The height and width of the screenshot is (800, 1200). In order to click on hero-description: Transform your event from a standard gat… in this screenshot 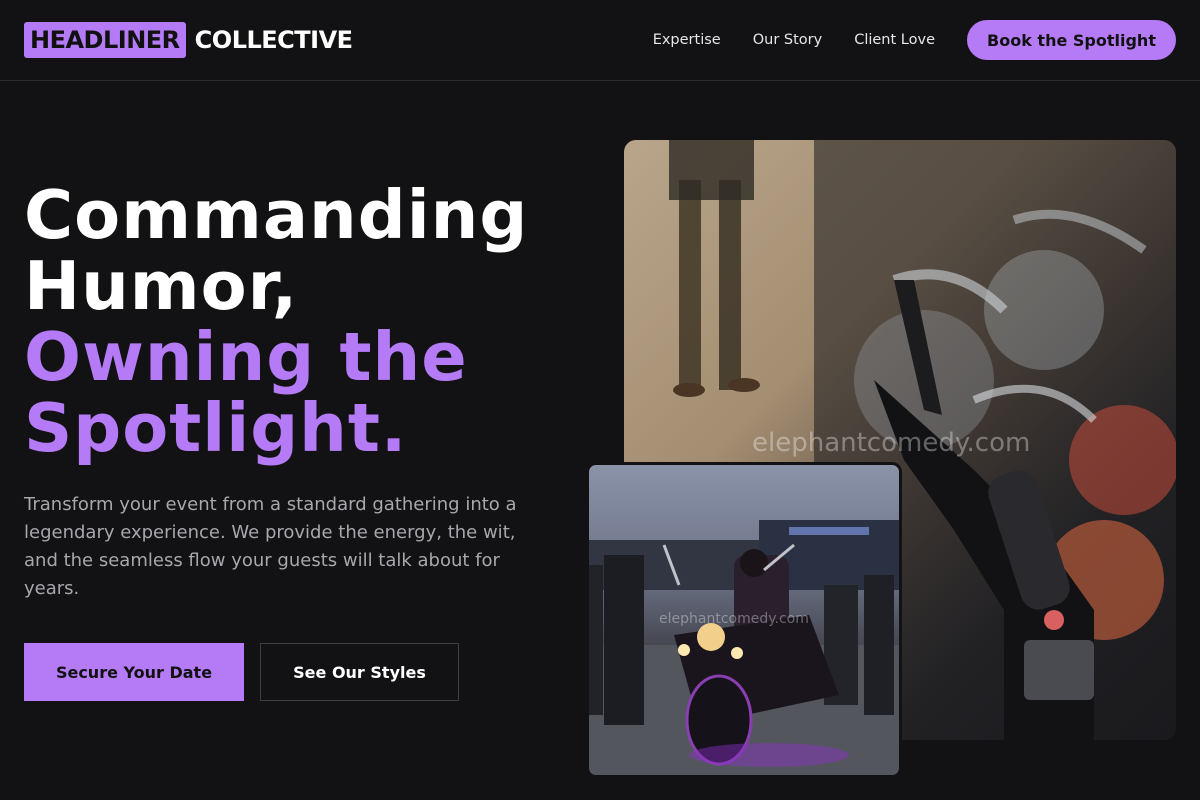, I will do `click(270, 546)`.